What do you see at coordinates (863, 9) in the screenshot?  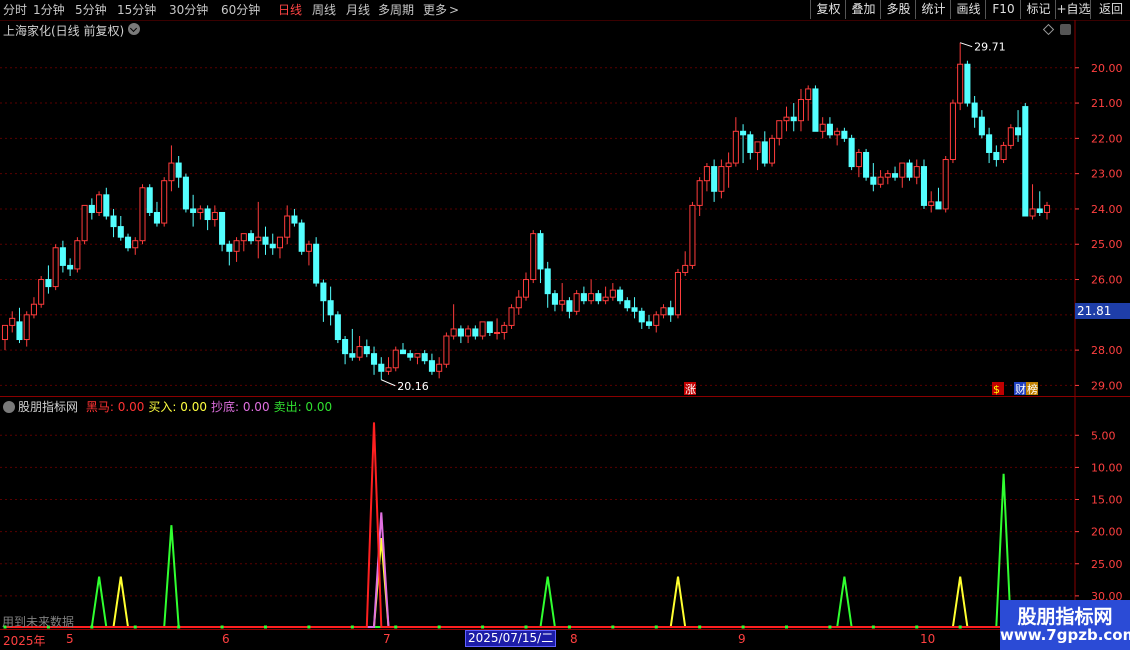 I see `toolbar-button: 叠加` at bounding box center [863, 9].